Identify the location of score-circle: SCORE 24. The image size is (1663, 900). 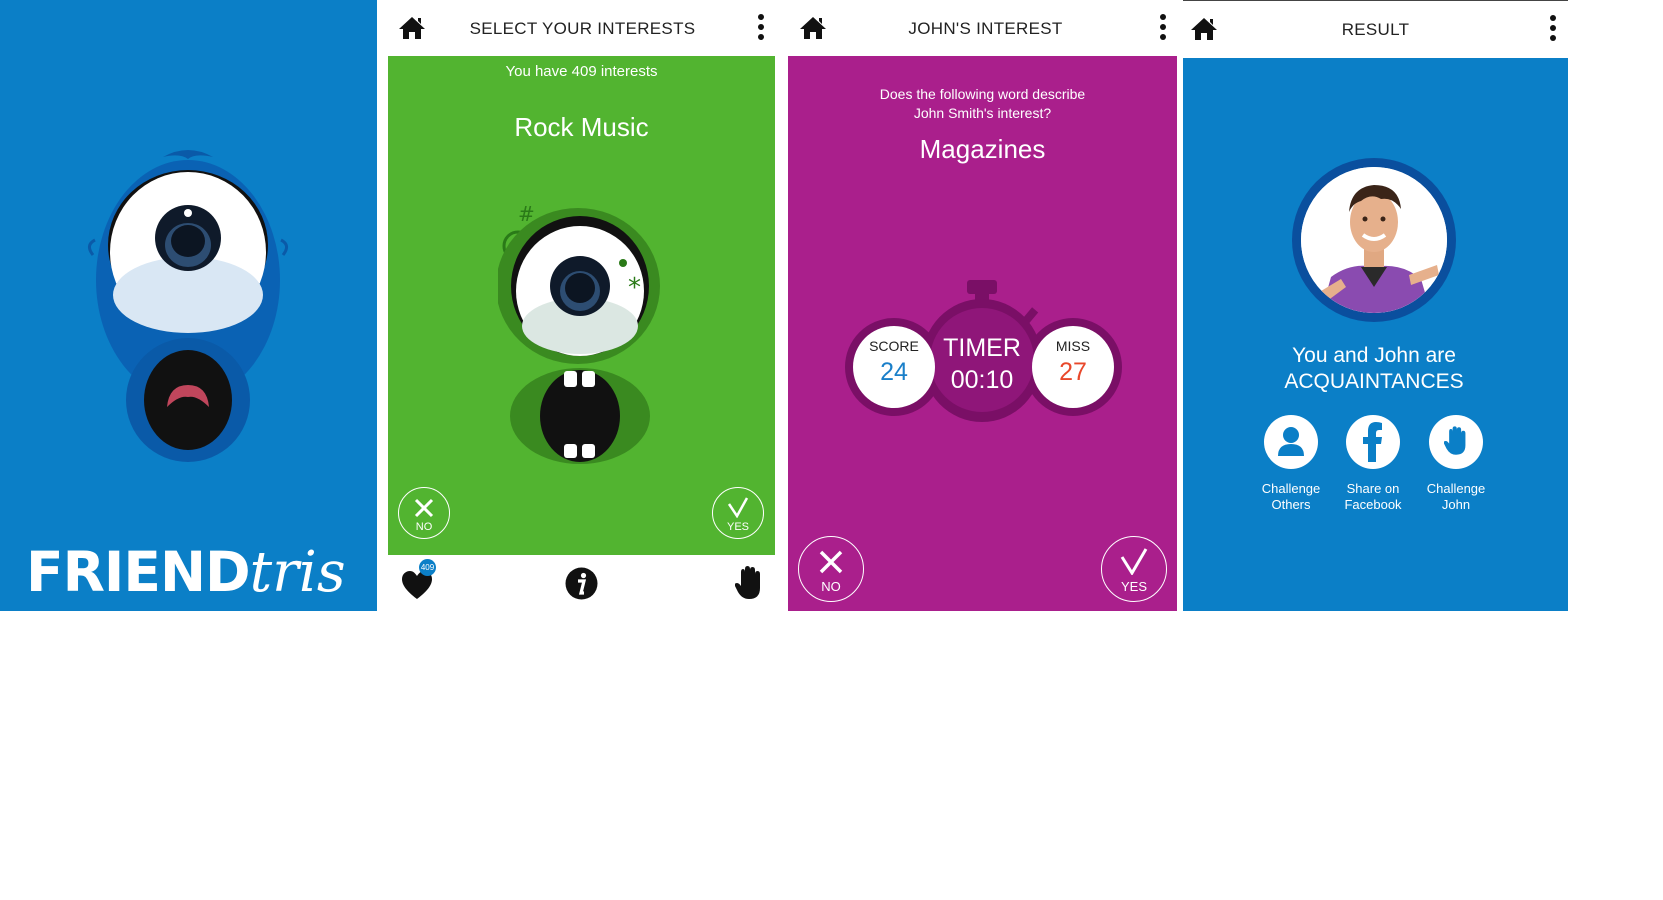
(894, 367).